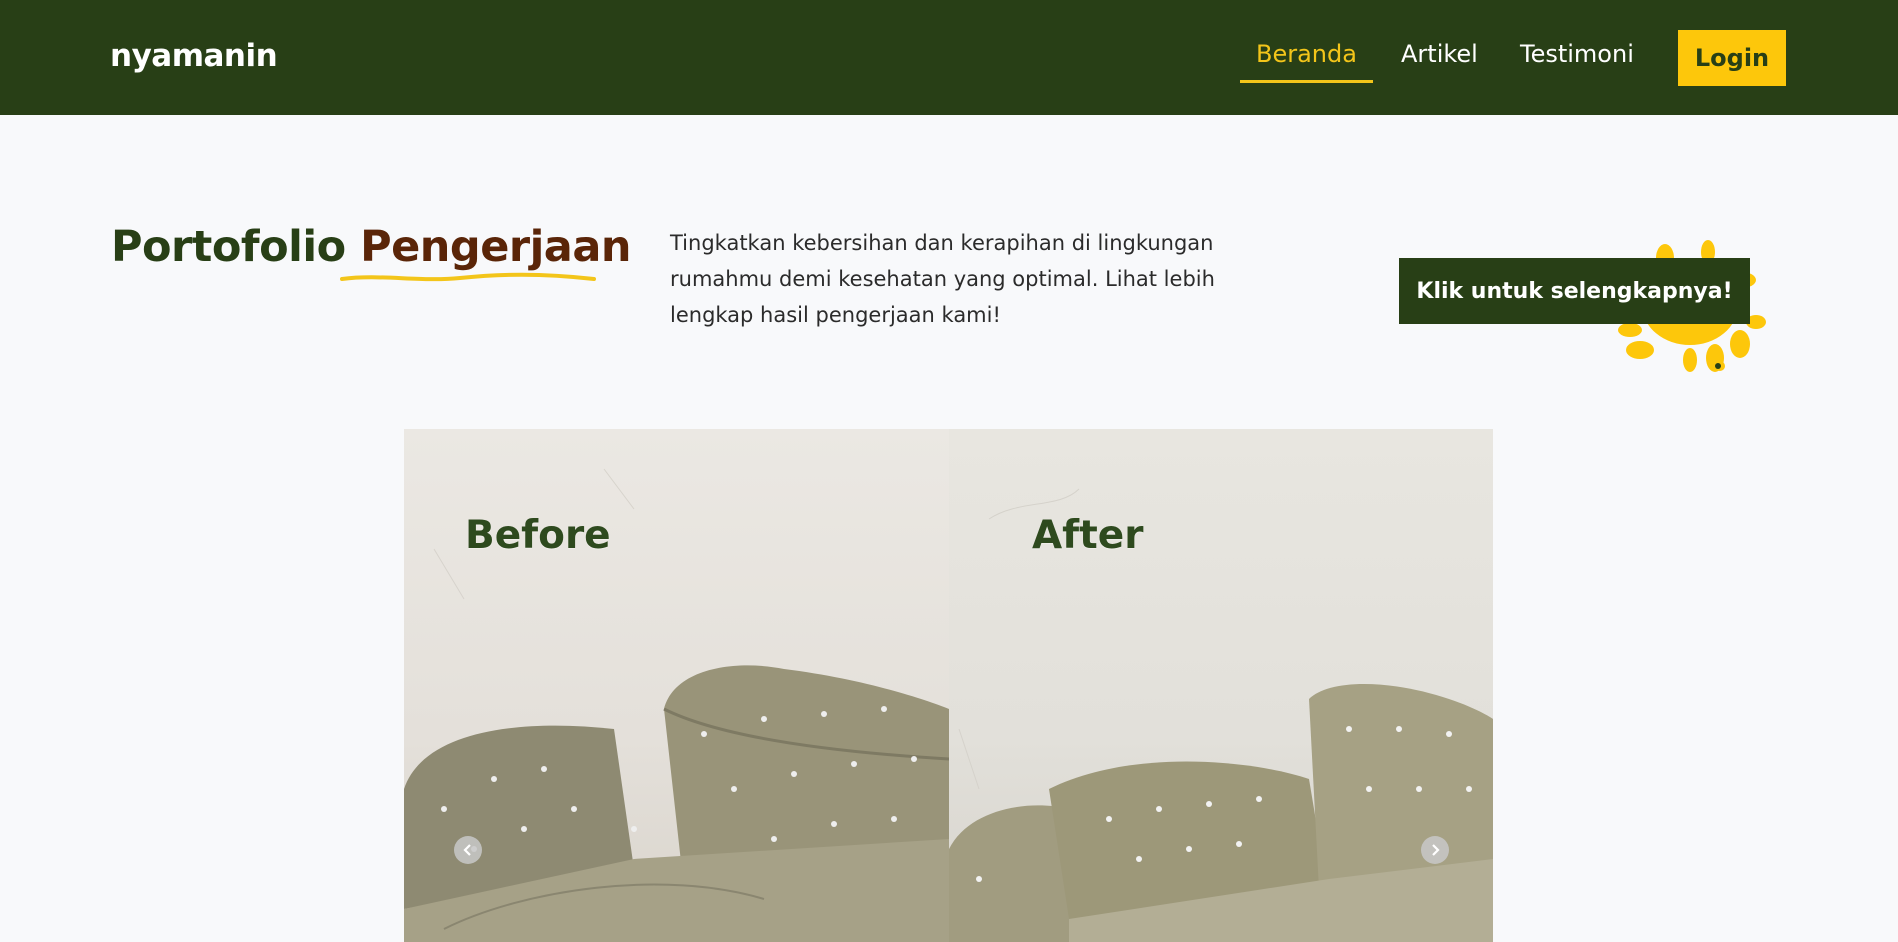  I want to click on carousel-next-button, so click(1435, 850).